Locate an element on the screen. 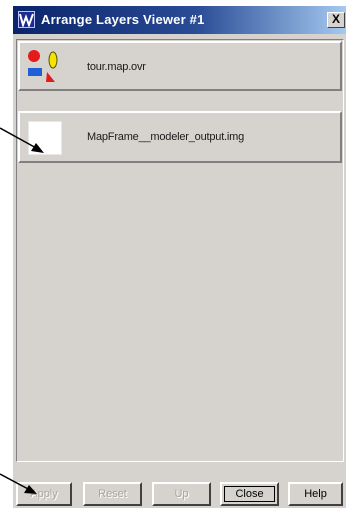 The image size is (346, 508). title-bar: Arrange Layers Viewer #1 X is located at coordinates (179, 20).